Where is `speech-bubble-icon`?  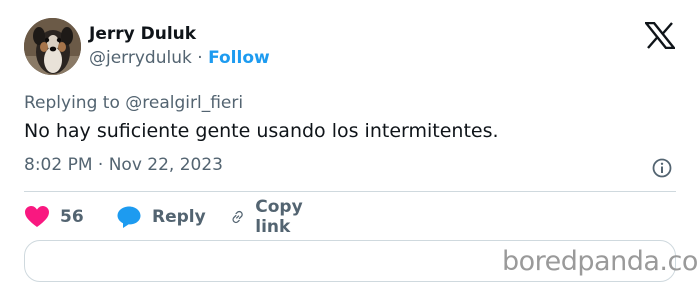
speech-bubble-icon is located at coordinates (129, 217).